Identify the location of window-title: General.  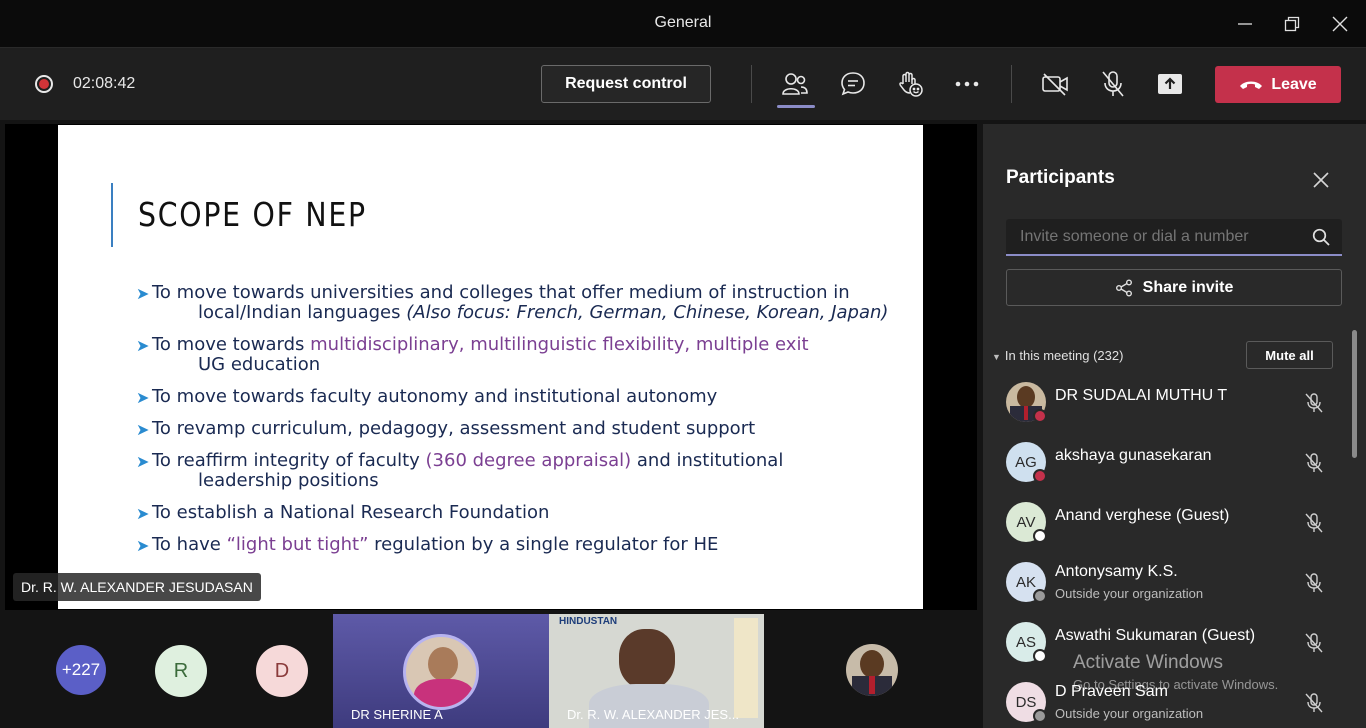
(683, 22).